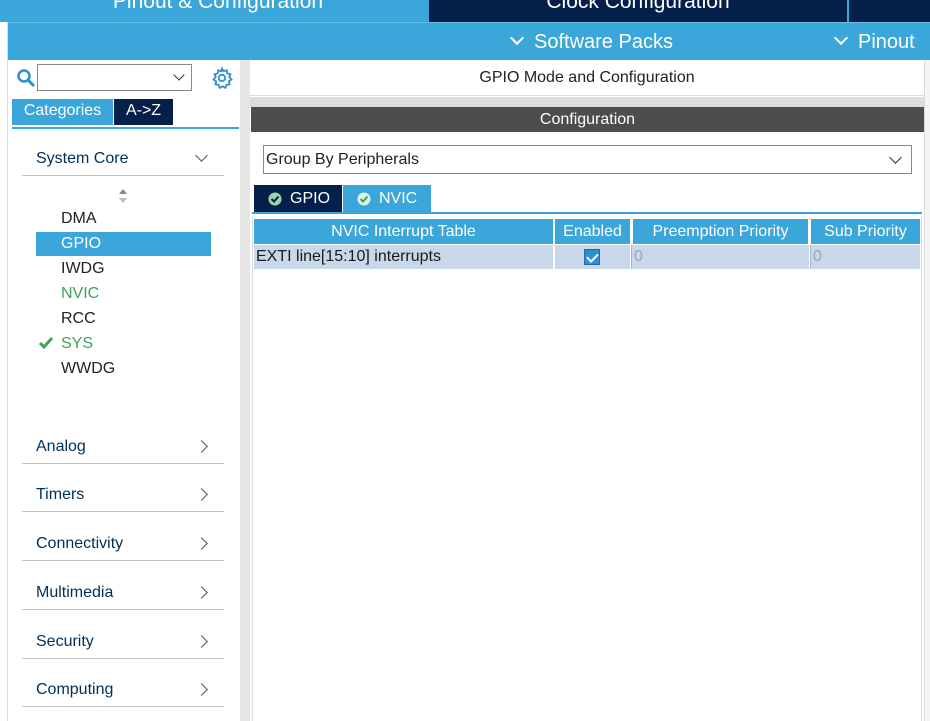 This screenshot has height=721, width=930. I want to click on tab-categories: Categories, so click(62, 112).